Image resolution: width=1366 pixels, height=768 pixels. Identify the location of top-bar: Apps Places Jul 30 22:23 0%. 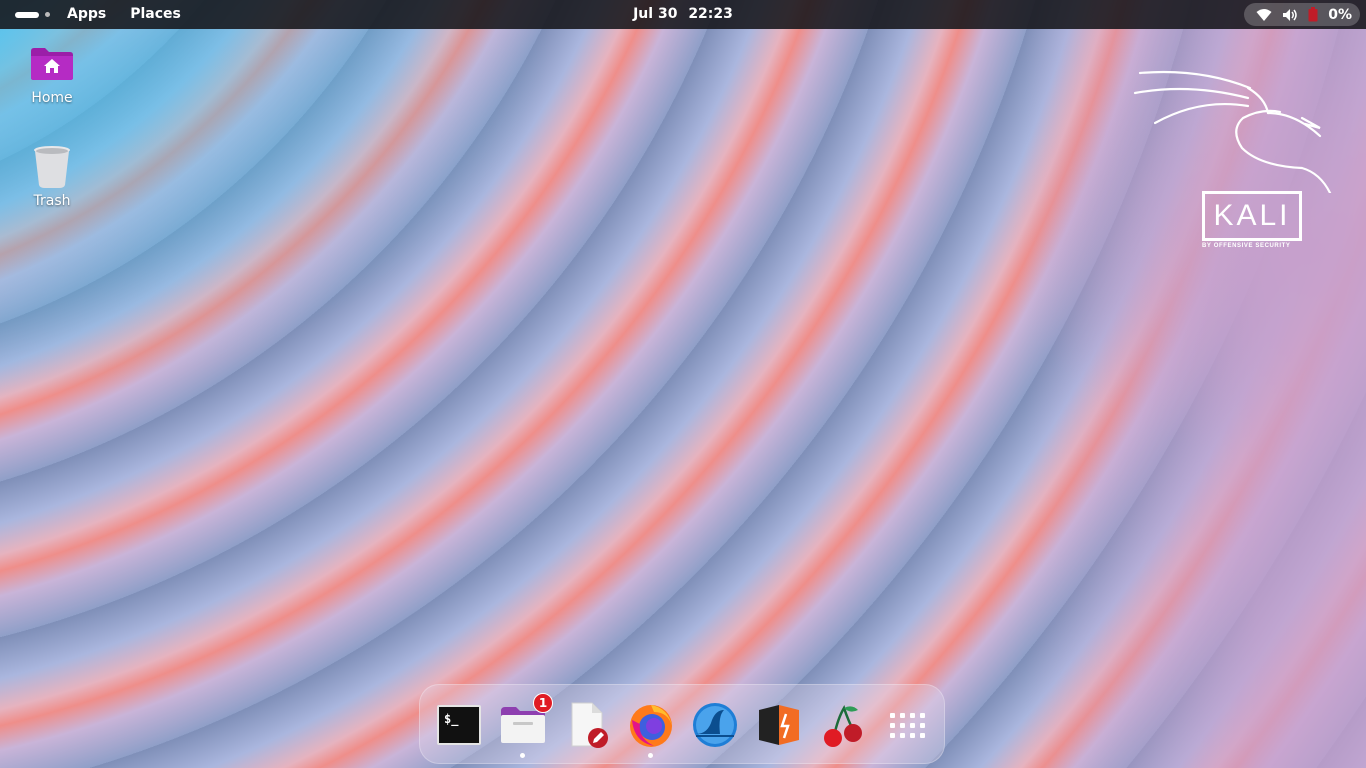
(683, 14).